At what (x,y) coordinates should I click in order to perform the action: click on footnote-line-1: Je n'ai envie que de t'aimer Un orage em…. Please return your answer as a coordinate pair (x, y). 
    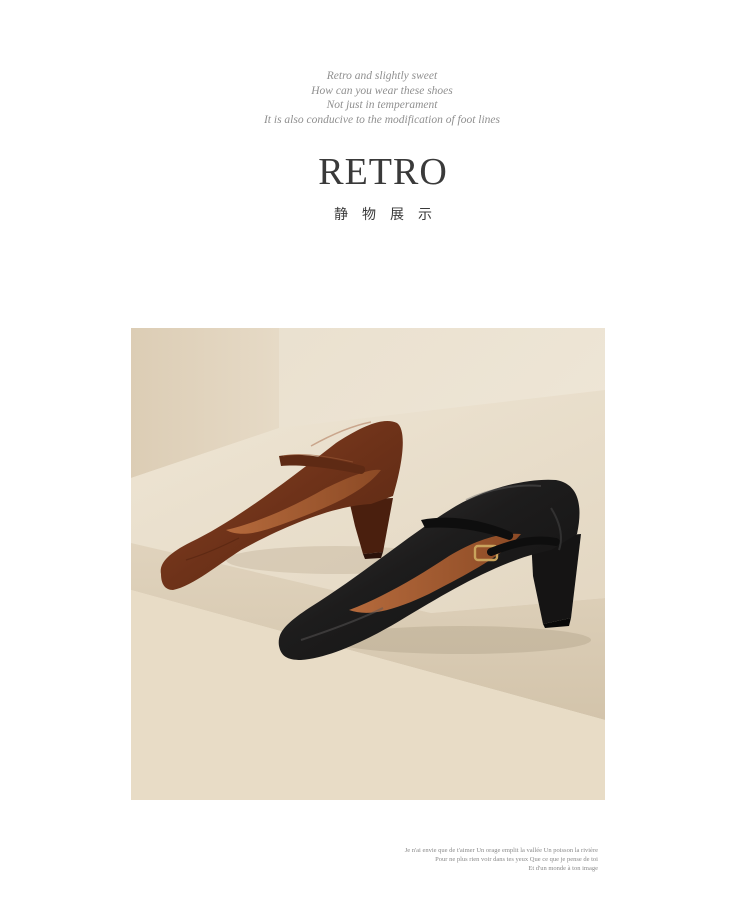
    Looking at the image, I should click on (501, 850).